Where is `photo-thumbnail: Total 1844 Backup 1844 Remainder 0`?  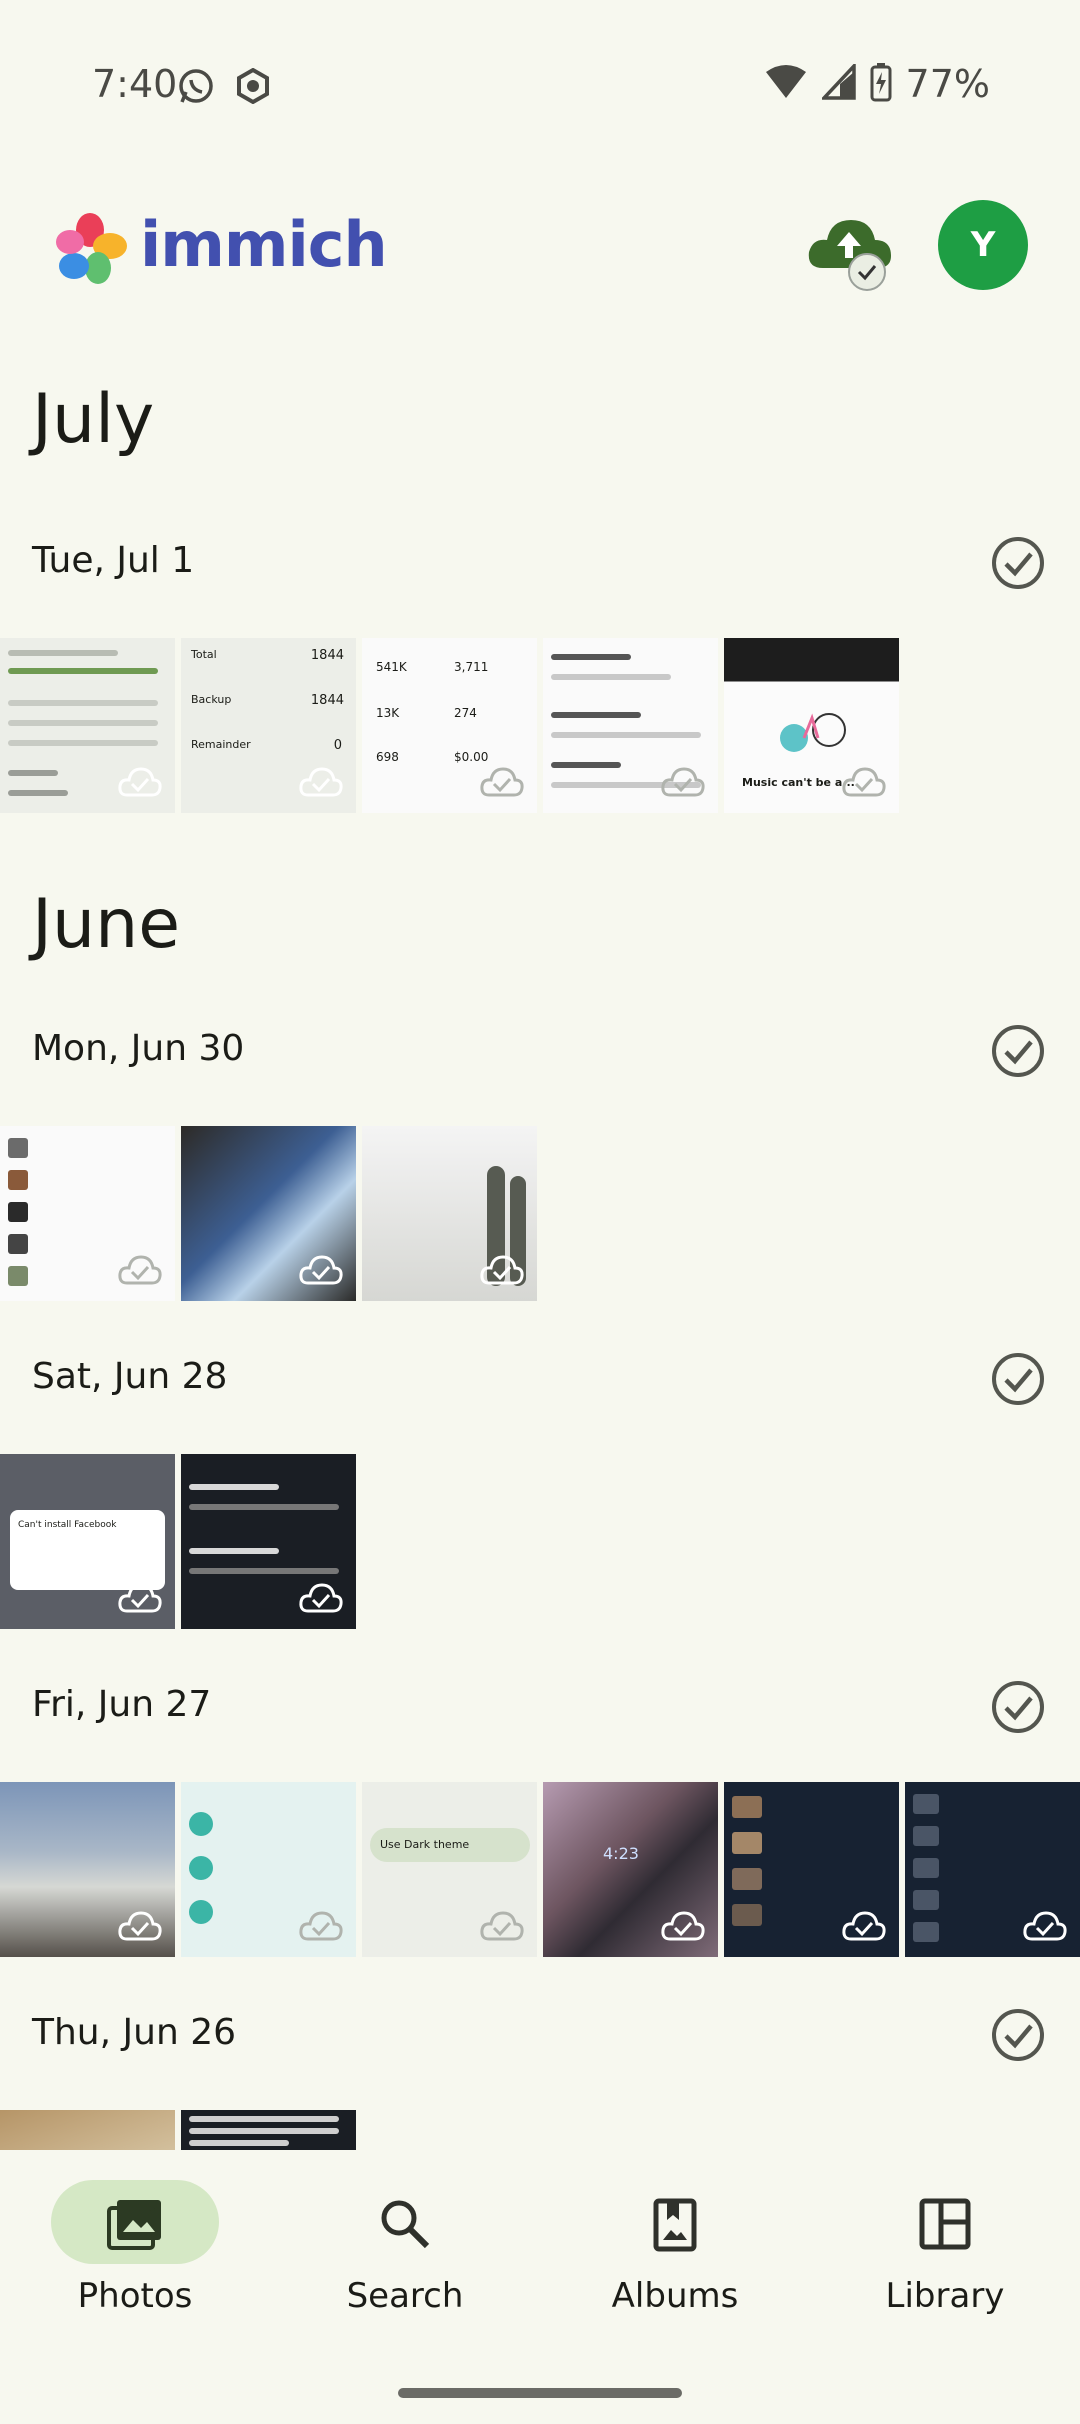
photo-thumbnail: Total 1844 Backup 1844 Remainder 0 is located at coordinates (268, 725).